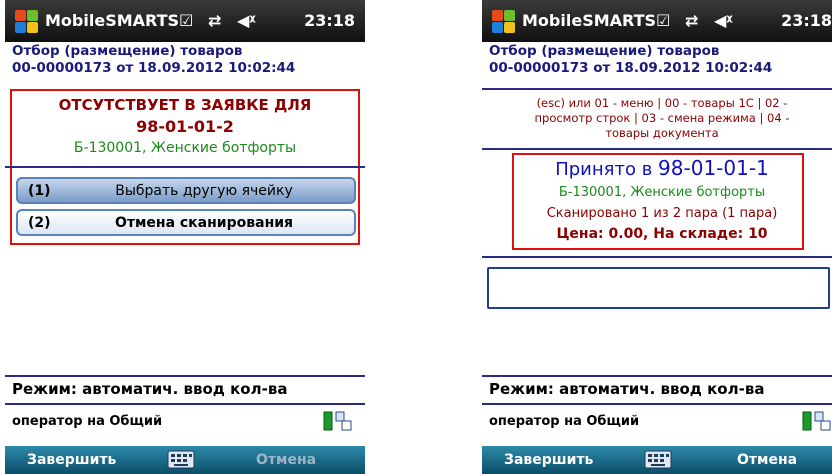 The width and height of the screenshot is (832, 474). What do you see at coordinates (658, 288) in the screenshot?
I see `scan-input` at bounding box center [658, 288].